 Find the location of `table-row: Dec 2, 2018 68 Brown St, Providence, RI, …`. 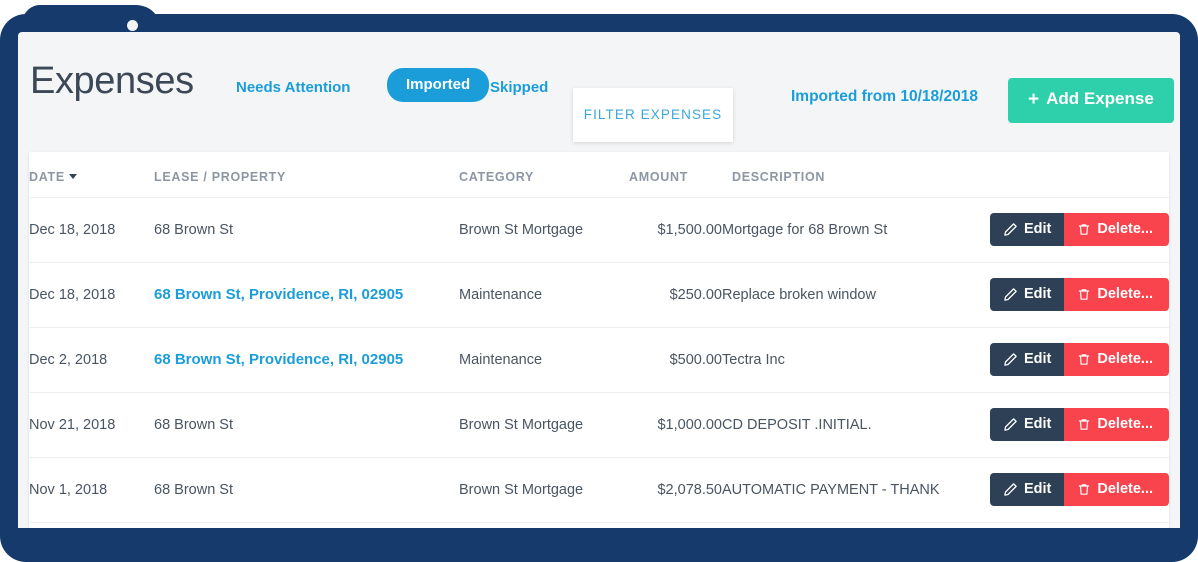

table-row: Dec 2, 2018 68 Brown St, Providence, RI, … is located at coordinates (599, 360).